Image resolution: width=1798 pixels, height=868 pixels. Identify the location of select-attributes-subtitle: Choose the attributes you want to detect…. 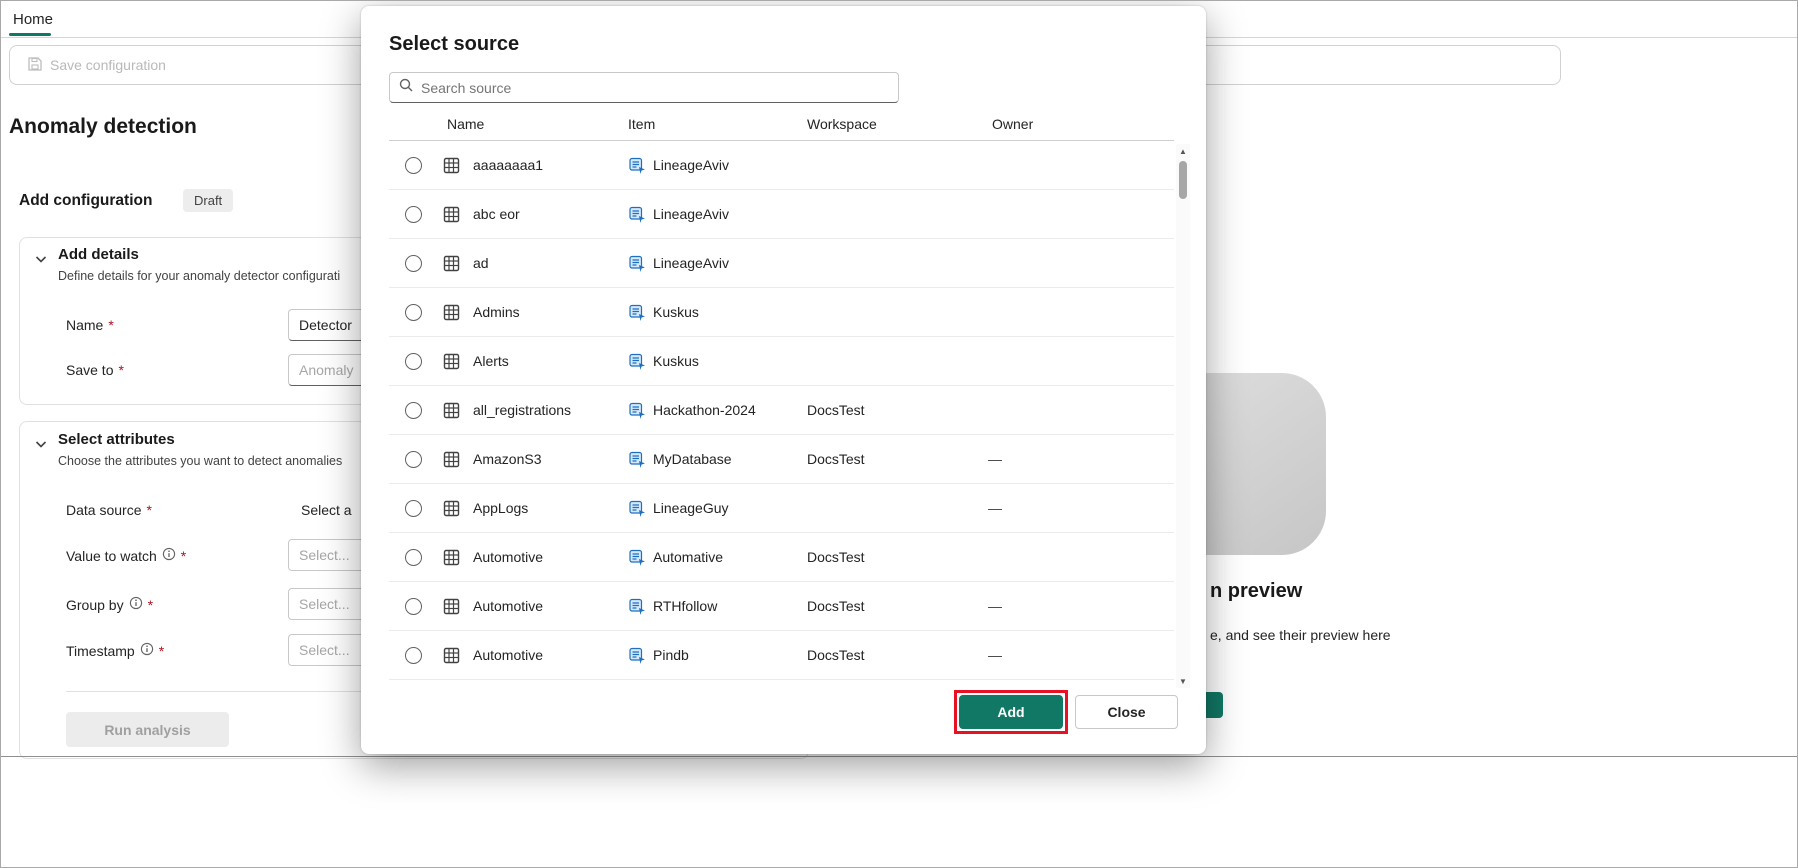
(200, 461).